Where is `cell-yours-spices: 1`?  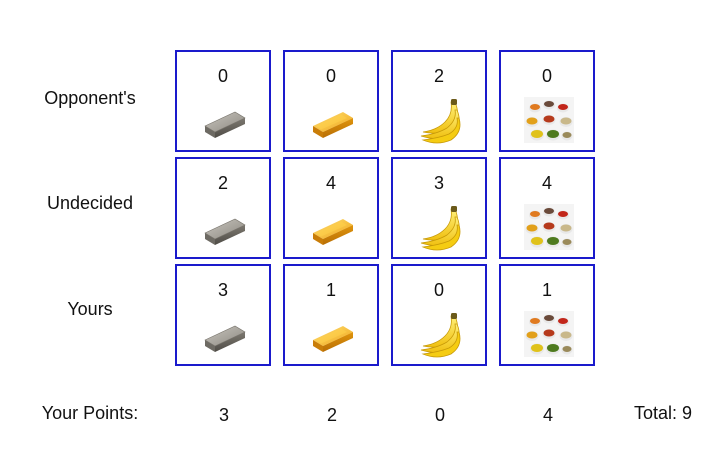 cell-yours-spices: 1 is located at coordinates (547, 315).